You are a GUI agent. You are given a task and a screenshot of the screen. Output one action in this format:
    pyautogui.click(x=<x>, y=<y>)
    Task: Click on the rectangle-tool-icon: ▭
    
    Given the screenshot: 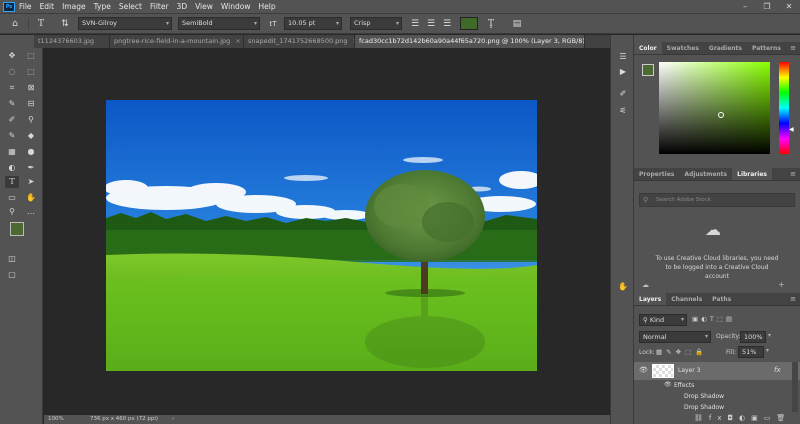 What is the action you would take?
    pyautogui.click(x=12, y=198)
    